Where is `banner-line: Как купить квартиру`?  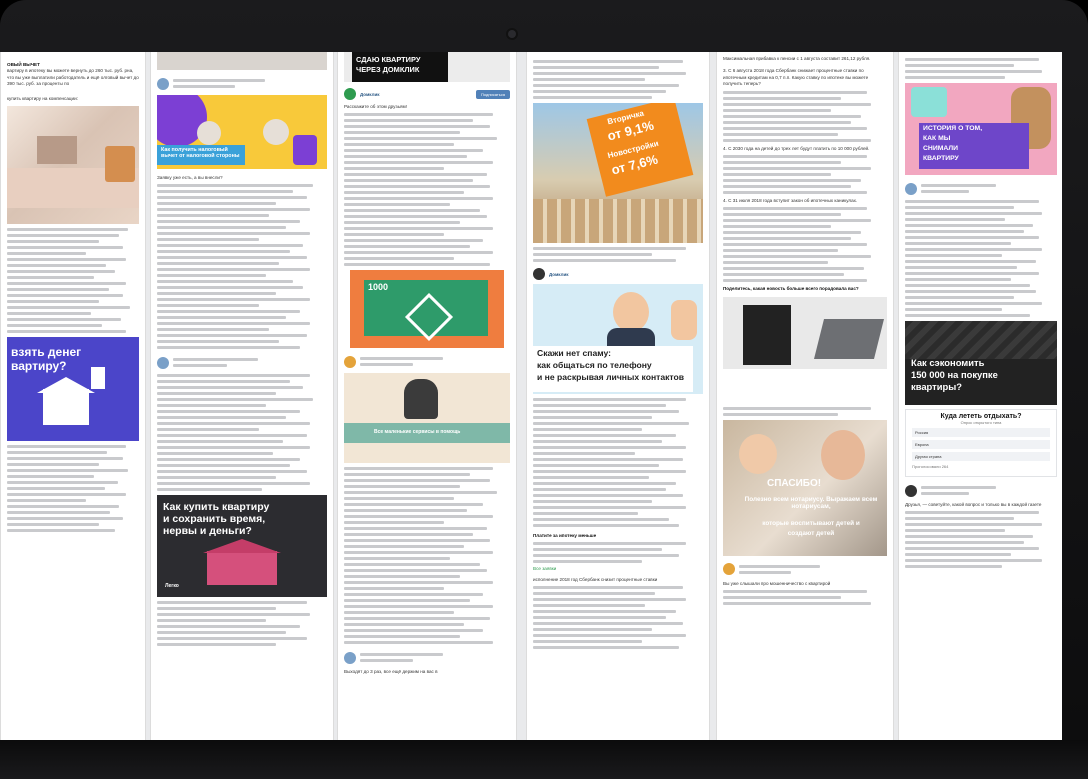
banner-line: Как купить квартиру is located at coordinates (216, 507).